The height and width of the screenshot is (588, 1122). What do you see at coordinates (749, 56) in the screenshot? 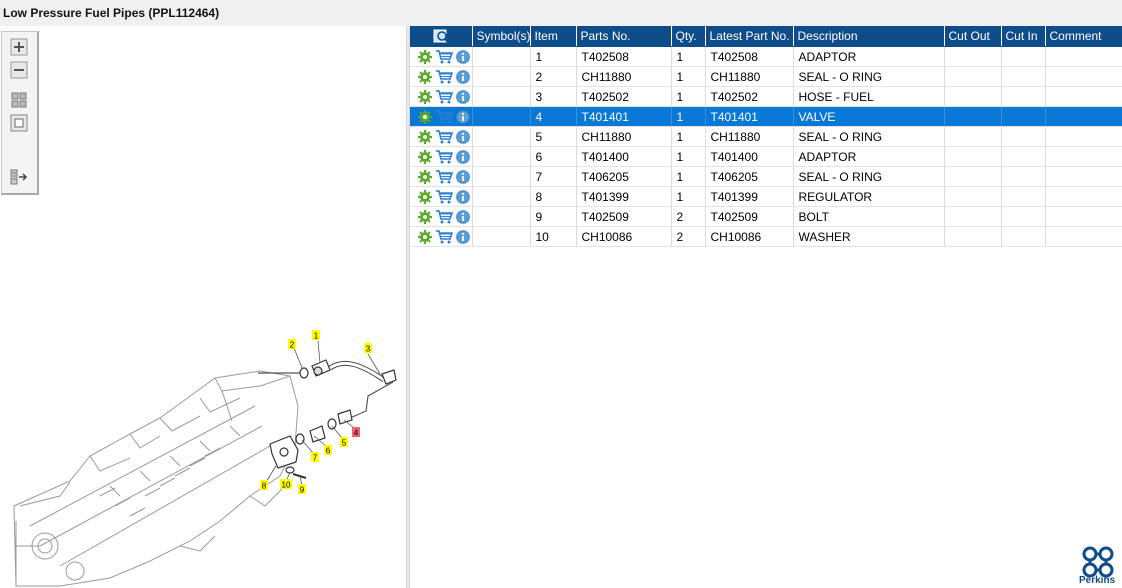
I see `latest-part-no-cell: T402508` at bounding box center [749, 56].